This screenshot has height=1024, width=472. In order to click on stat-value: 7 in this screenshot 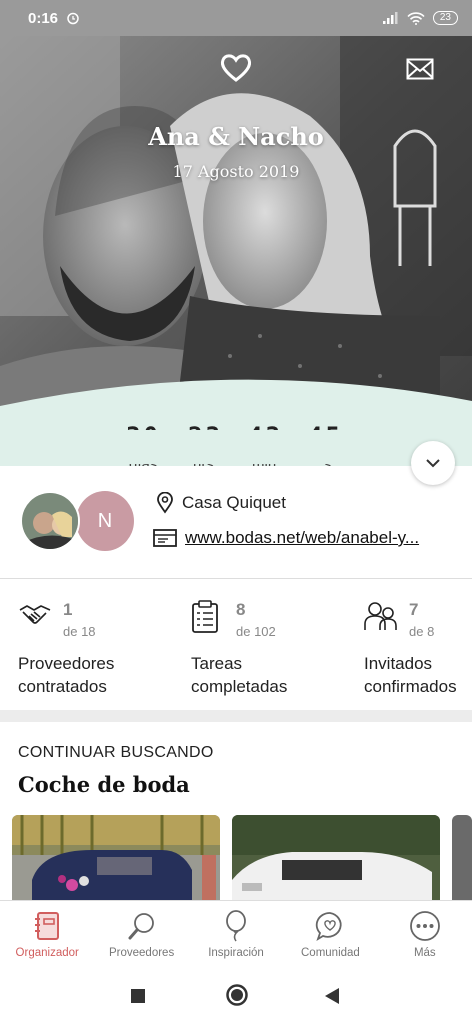, I will do `click(414, 609)`.